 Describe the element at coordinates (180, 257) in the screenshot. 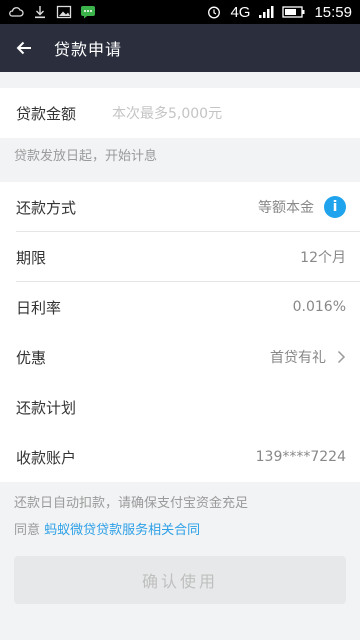

I see `term-row: 期限 12个月` at that location.